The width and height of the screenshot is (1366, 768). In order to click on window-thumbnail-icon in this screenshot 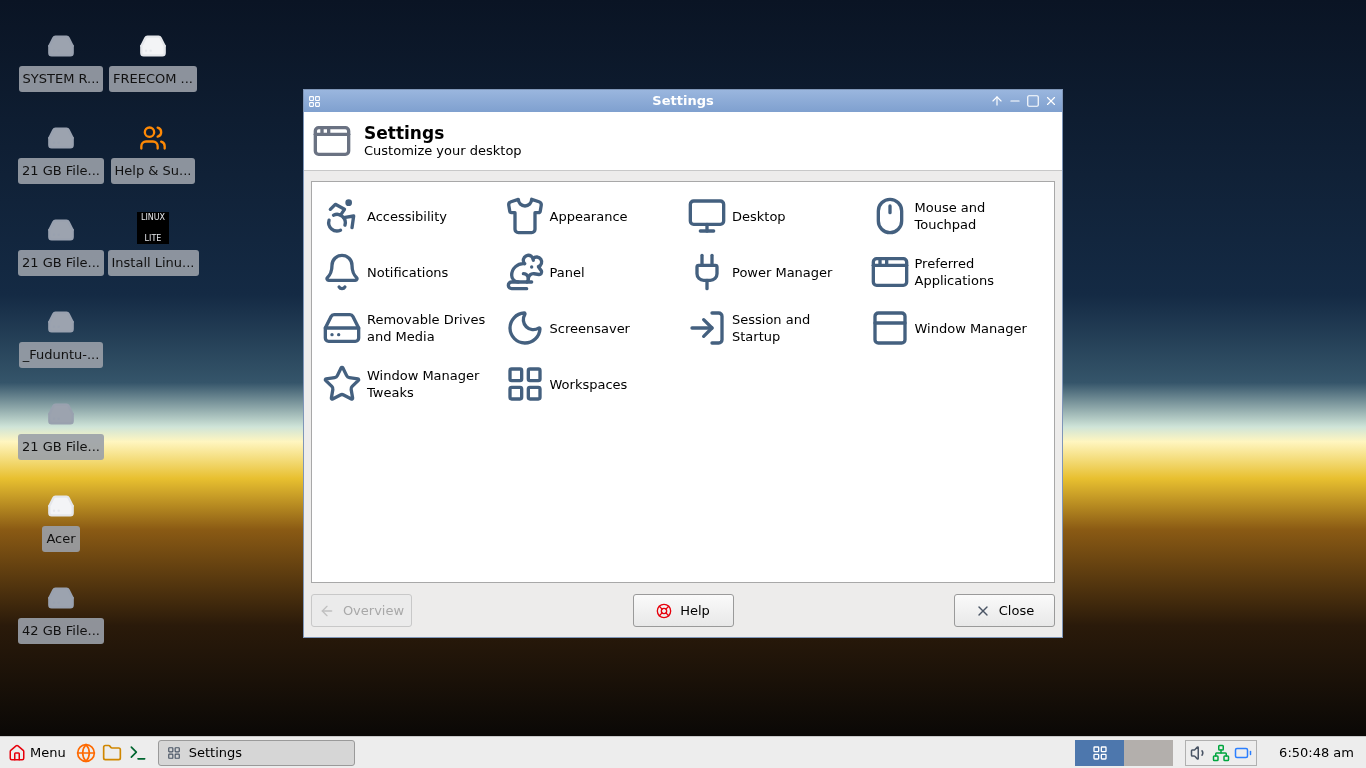, I will do `click(1099, 752)`.